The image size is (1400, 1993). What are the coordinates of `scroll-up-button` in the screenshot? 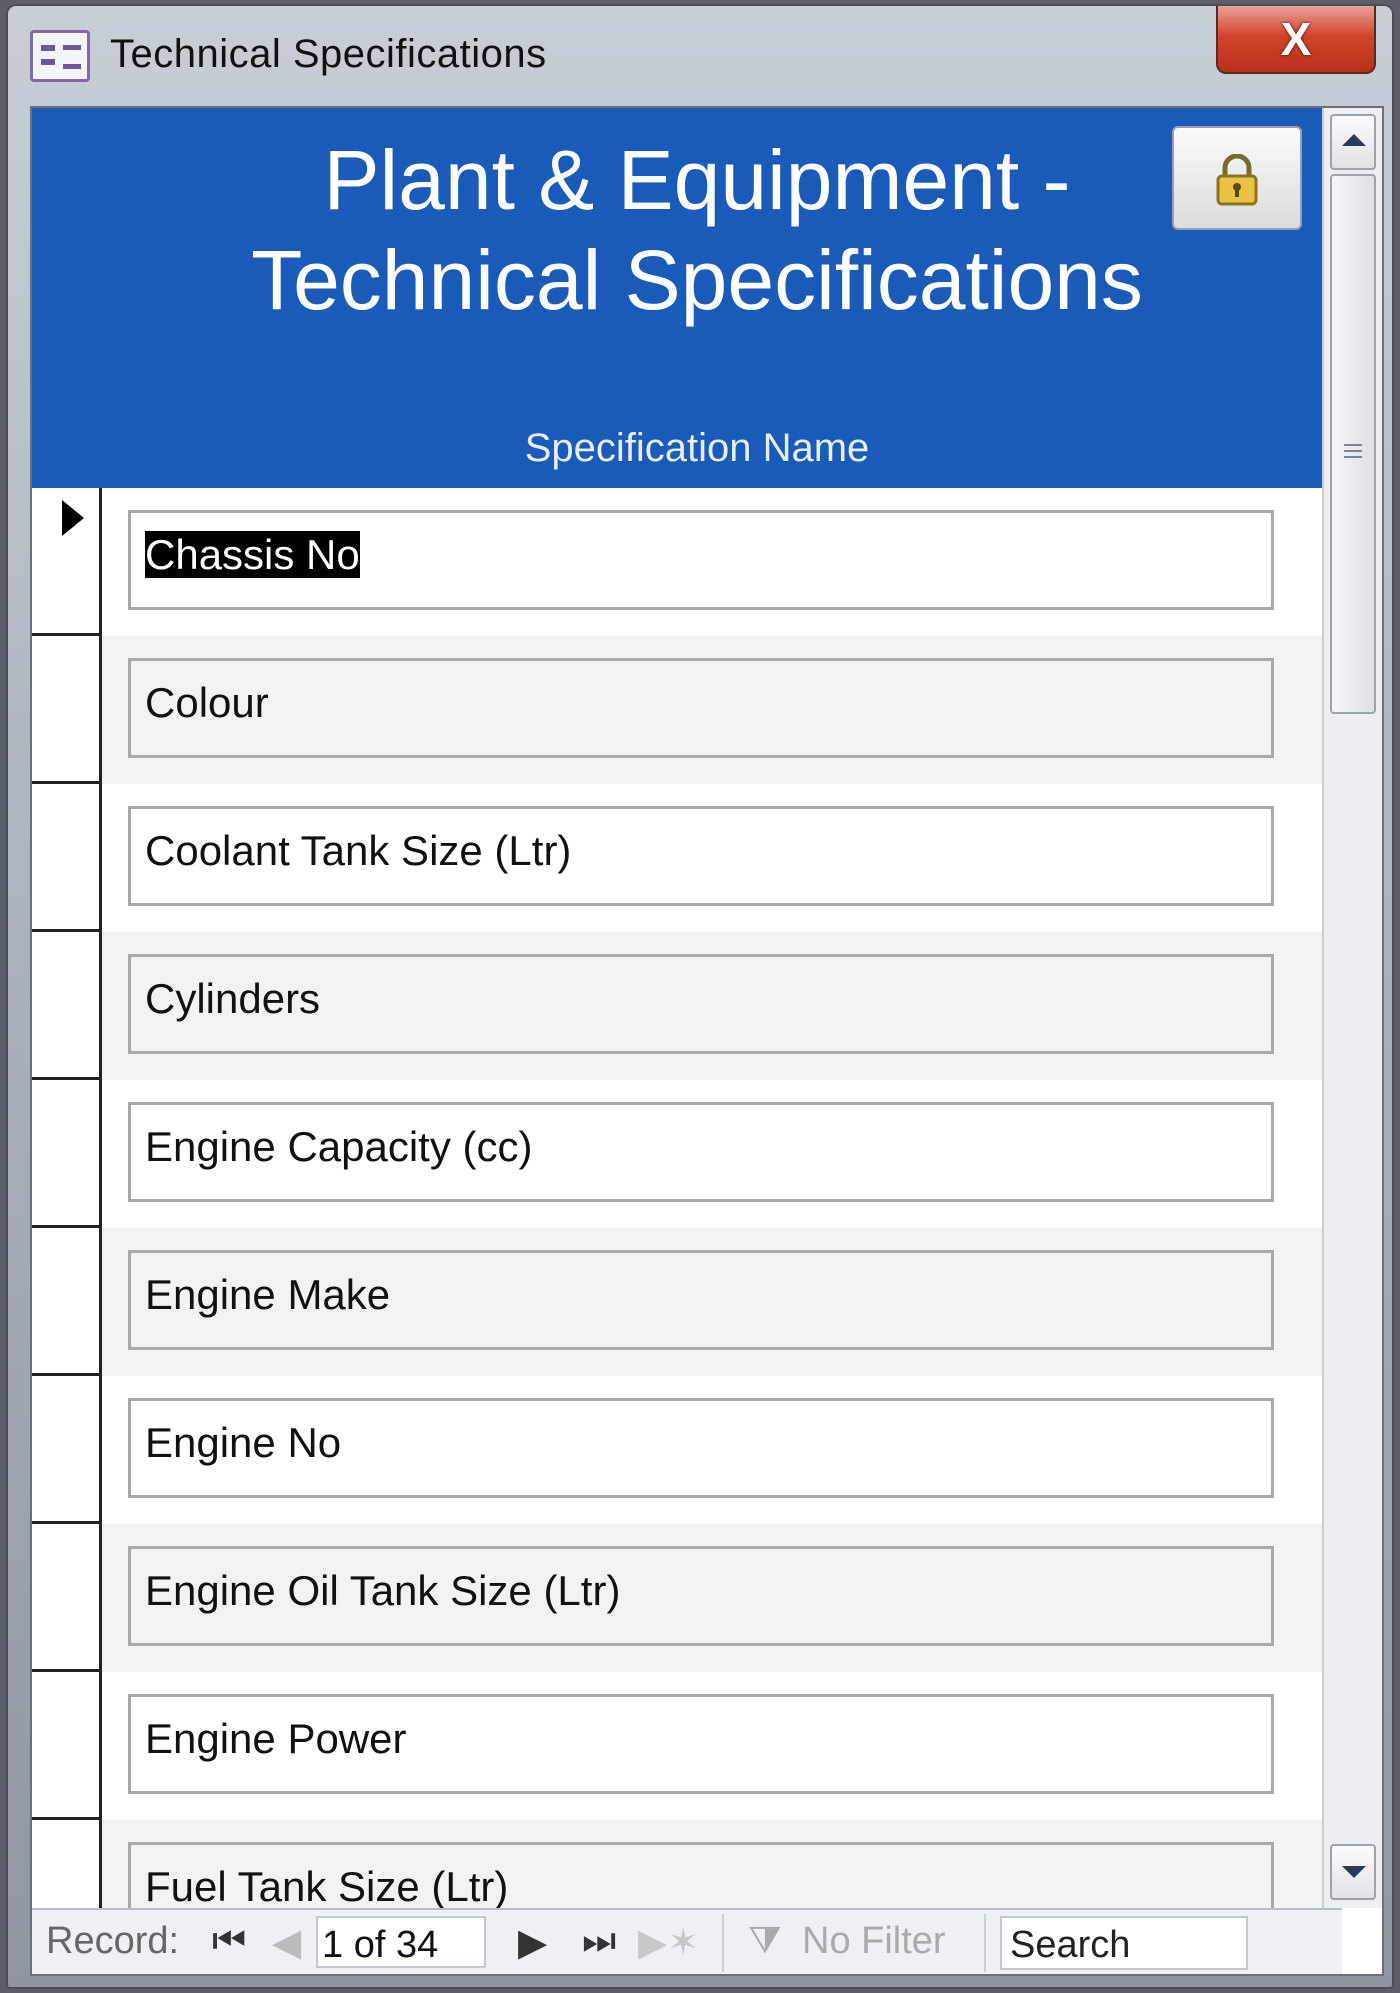 It's located at (1353, 142).